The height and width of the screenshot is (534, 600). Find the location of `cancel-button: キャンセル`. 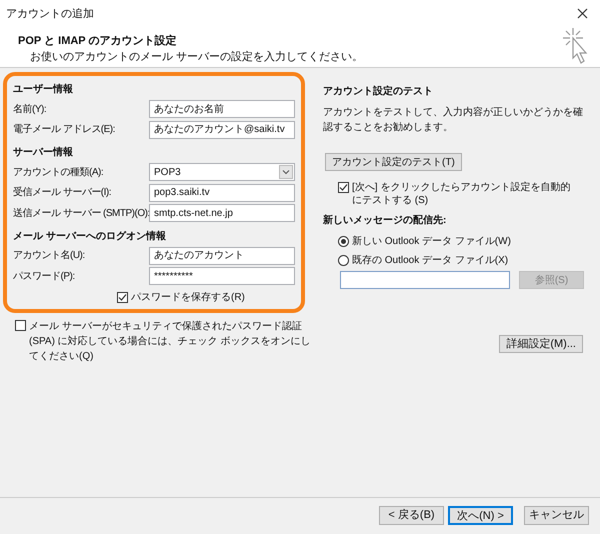

cancel-button: キャンセル is located at coordinates (556, 515).